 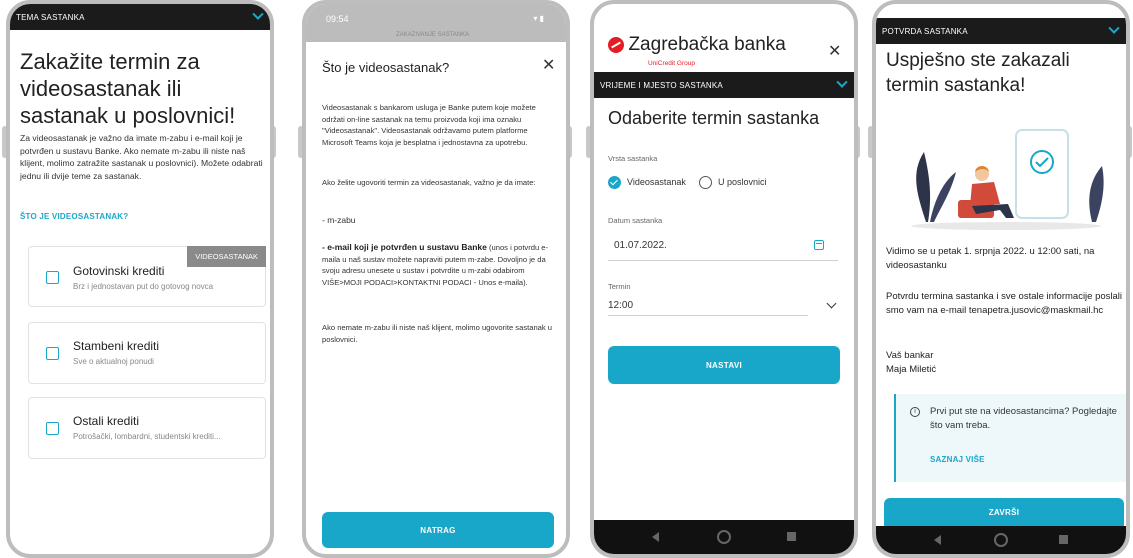 I want to click on requirement-mzaba: - m-zabu, so click(x=339, y=220).